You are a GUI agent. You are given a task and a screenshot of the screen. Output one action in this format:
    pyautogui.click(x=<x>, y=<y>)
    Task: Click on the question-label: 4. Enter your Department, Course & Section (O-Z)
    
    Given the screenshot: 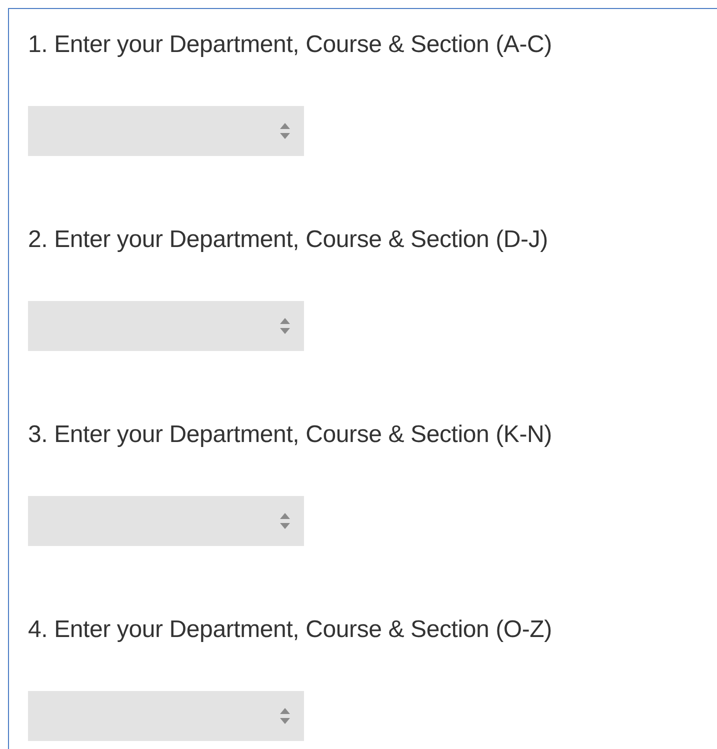 What is the action you would take?
    pyautogui.click(x=290, y=630)
    